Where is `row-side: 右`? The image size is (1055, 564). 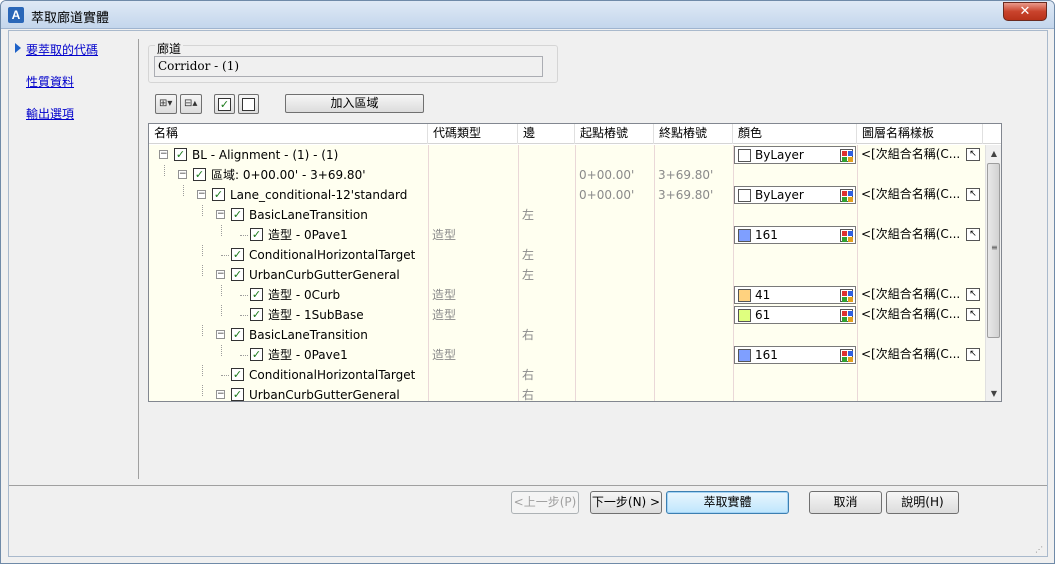 row-side: 右 is located at coordinates (528, 335).